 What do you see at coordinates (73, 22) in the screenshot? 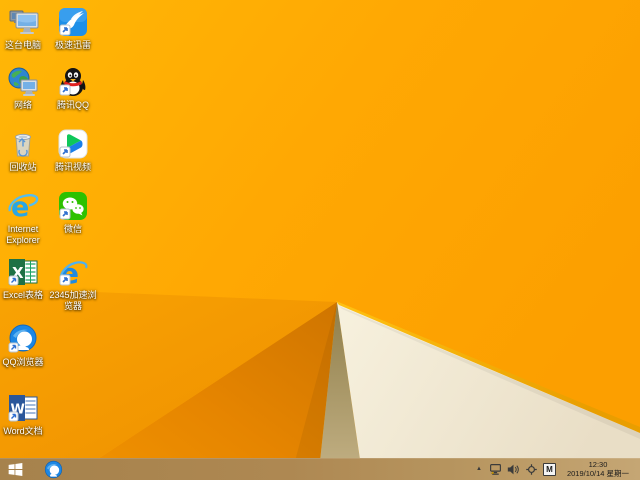
I see `xunlei-icon` at bounding box center [73, 22].